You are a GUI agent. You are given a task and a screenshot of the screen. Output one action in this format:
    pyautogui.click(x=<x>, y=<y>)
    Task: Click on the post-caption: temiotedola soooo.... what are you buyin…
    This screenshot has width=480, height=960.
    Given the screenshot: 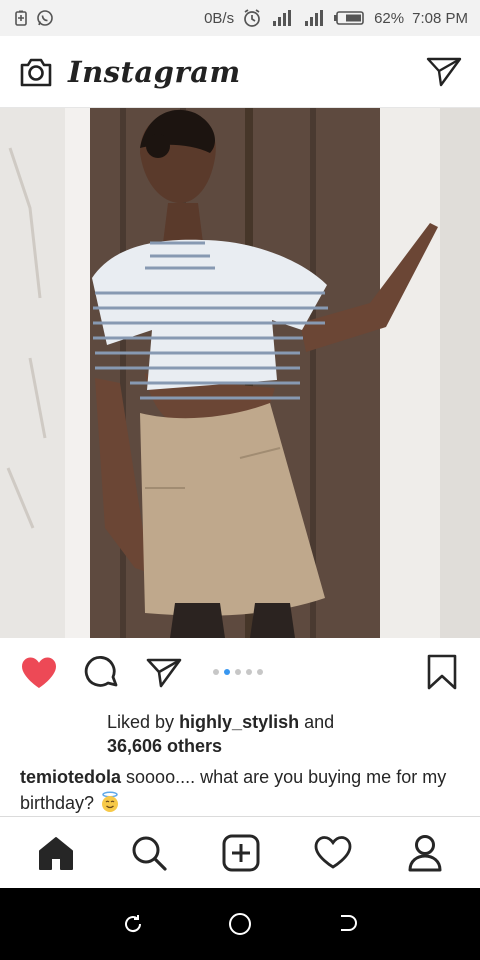 What is the action you would take?
    pyautogui.click(x=240, y=787)
    